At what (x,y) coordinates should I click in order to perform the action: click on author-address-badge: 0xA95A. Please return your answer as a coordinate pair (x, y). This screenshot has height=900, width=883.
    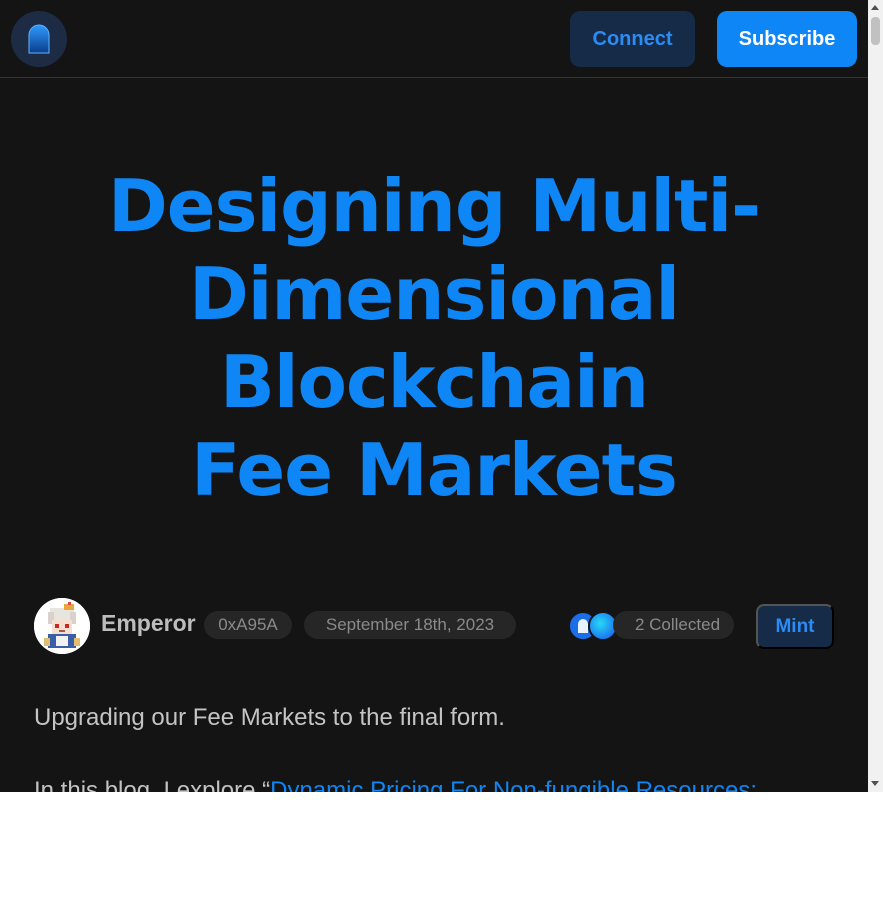
    Looking at the image, I should click on (248, 625).